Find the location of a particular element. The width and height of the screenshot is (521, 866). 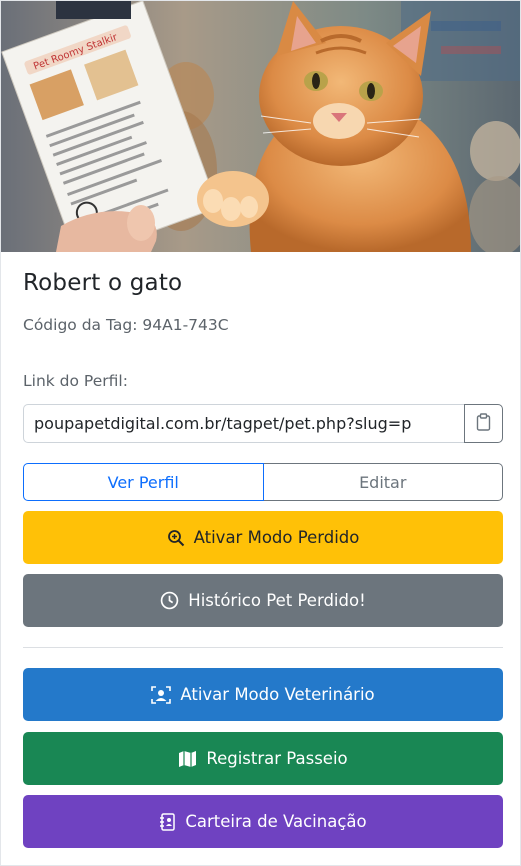

copy-link-button is located at coordinates (483, 423).